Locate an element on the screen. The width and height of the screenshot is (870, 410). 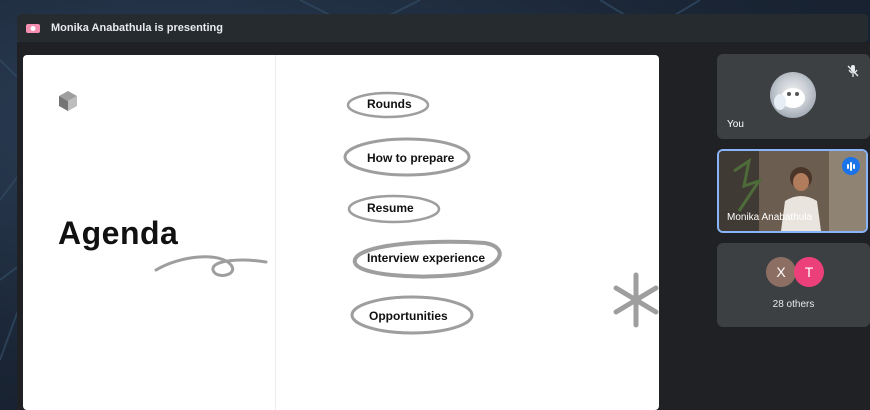
speaking-icon is located at coordinates (851, 166).